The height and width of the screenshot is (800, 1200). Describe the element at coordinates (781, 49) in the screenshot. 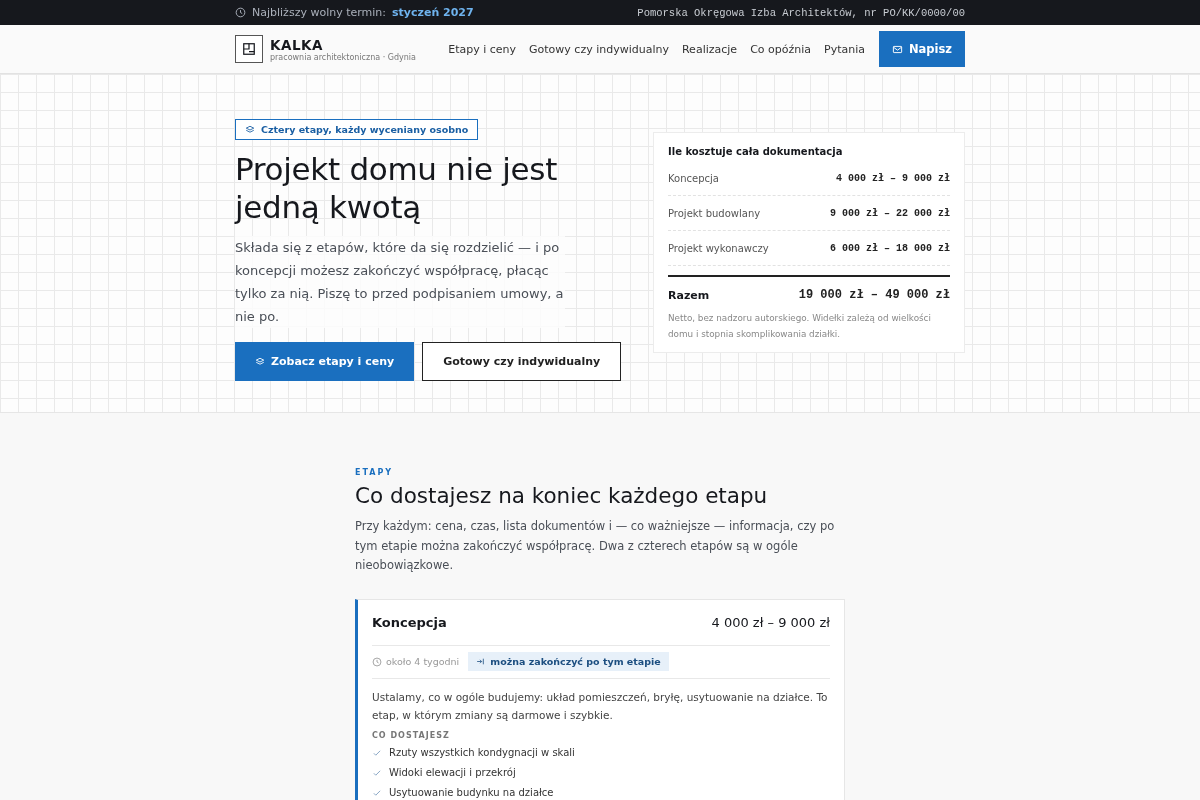

I see `nav-link: Co opóźnia` at that location.